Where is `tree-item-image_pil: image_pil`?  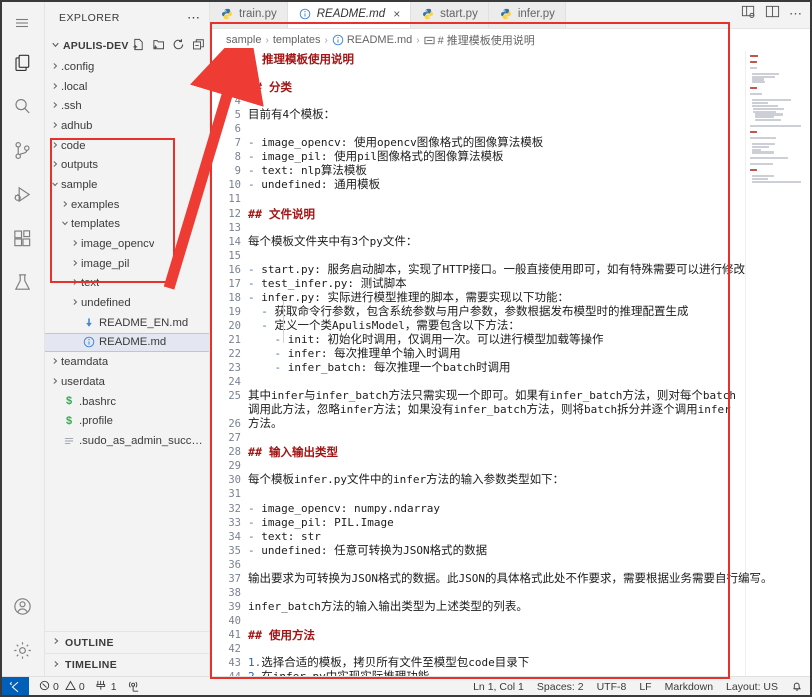 tree-item-image_pil: image_pil is located at coordinates (127, 264).